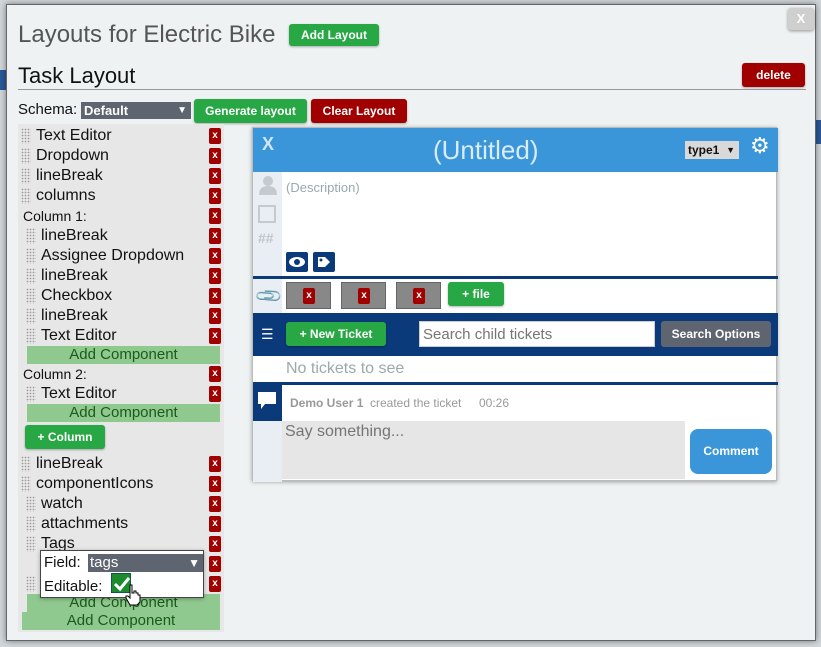 This screenshot has width=821, height=647. I want to click on tree-item: attachments, so click(85, 523).